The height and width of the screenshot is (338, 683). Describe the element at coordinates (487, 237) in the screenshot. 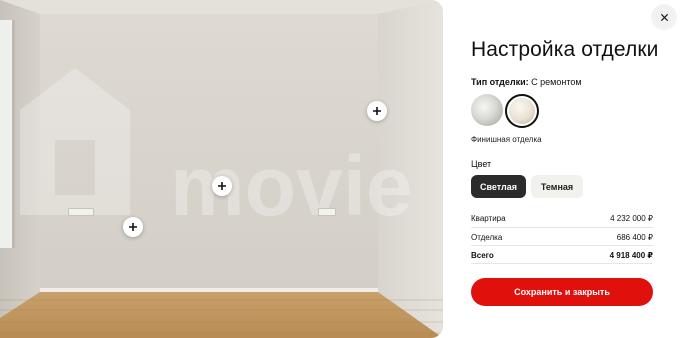

I see `price-label: Отделка` at that location.